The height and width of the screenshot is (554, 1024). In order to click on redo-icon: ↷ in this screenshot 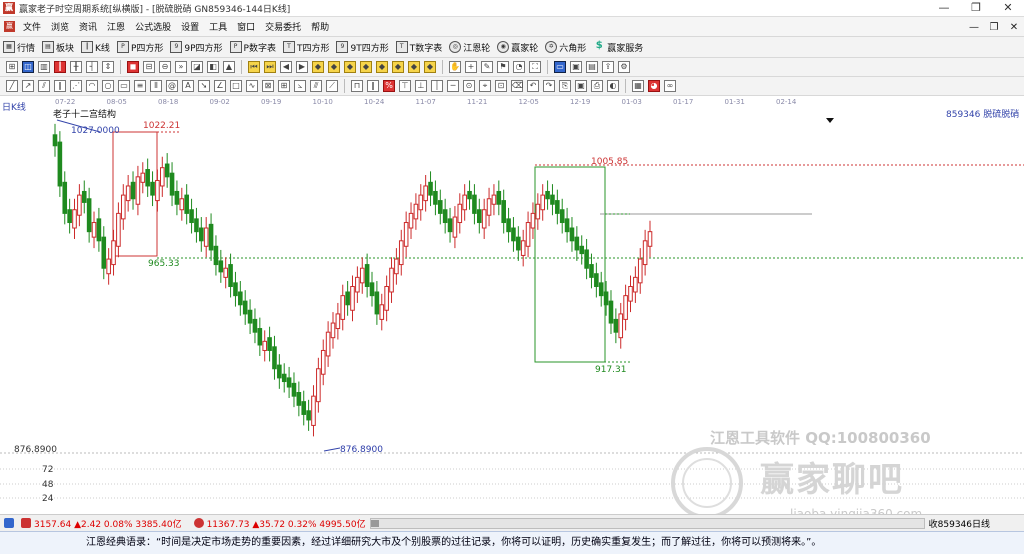, I will do `click(549, 86)`.